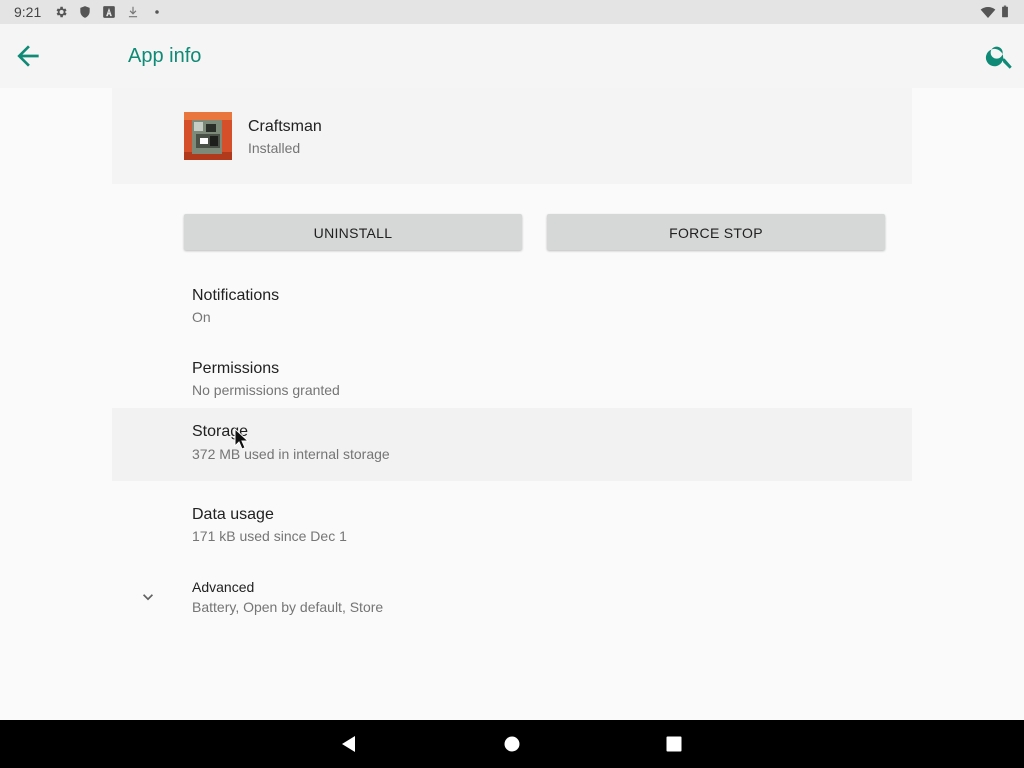 This screenshot has height=768, width=1024. Describe the element at coordinates (28, 12) in the screenshot. I see `status-time: 9:21` at that location.